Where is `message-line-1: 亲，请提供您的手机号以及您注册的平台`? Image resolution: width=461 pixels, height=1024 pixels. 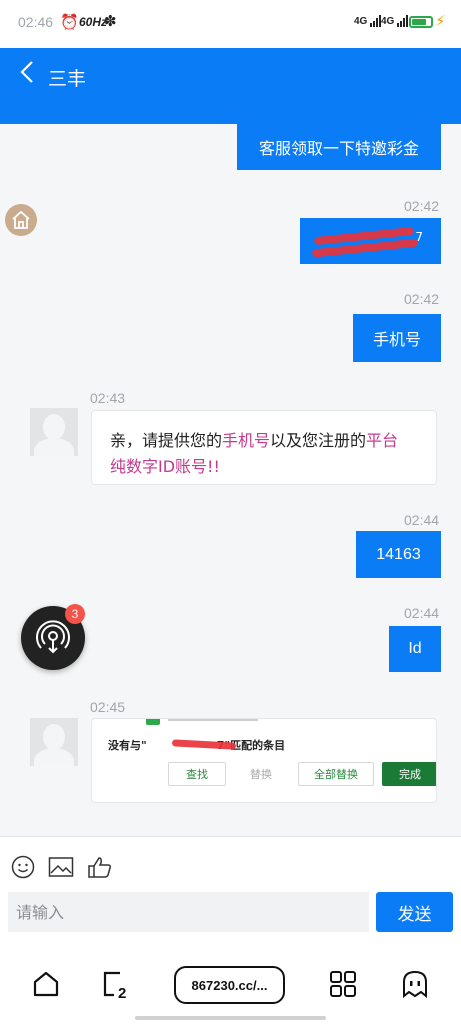
message-line-1: 亲，请提供您的手机号以及您注册的平台 is located at coordinates (254, 439).